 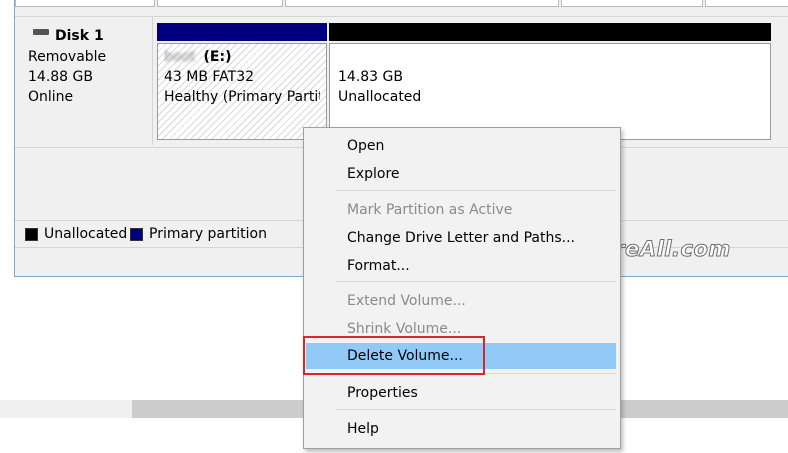 I want to click on disk-icon, so click(x=41, y=32).